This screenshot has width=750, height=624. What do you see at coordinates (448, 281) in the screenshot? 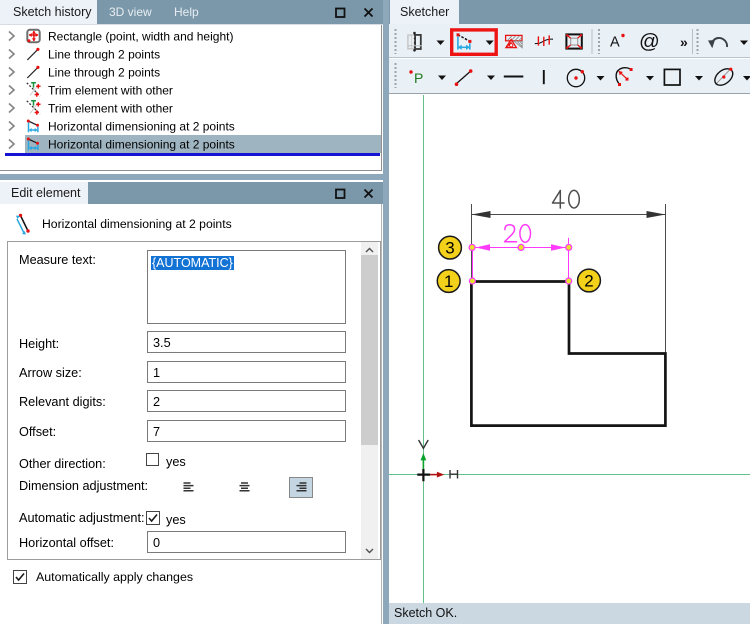
I see `svg-text: 1` at bounding box center [448, 281].